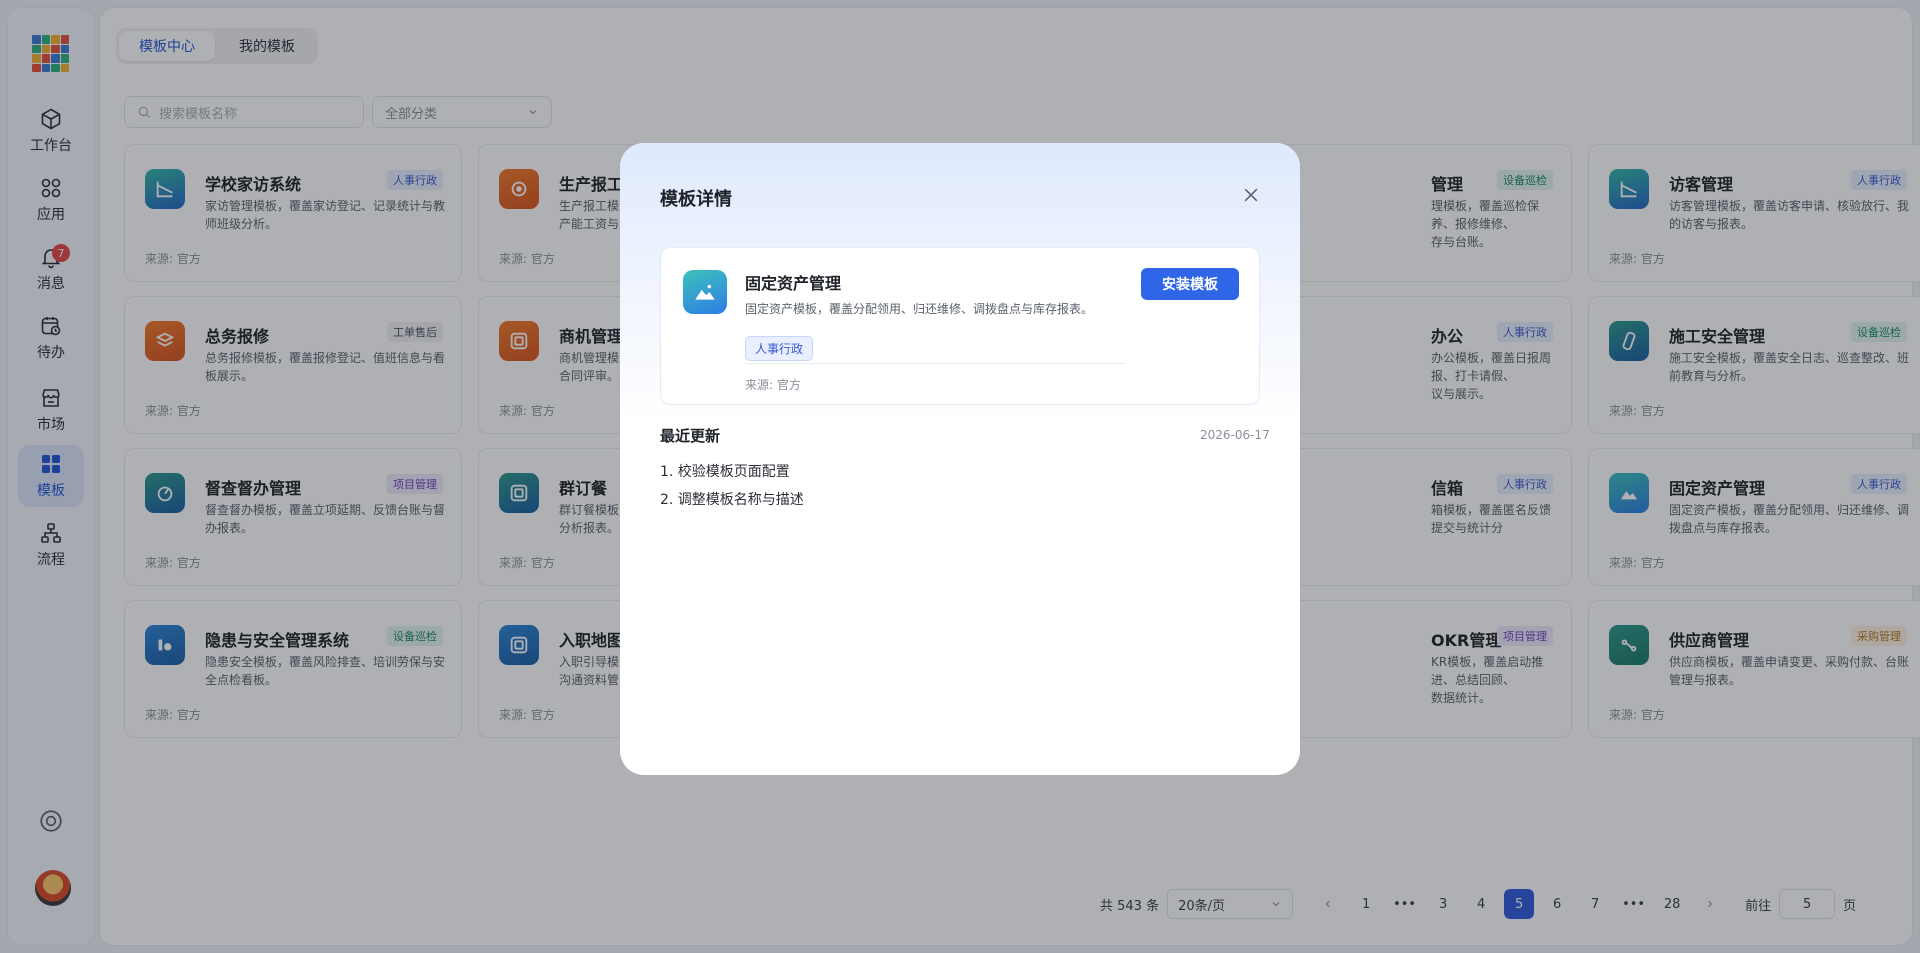 The image size is (1920, 953). Describe the element at coordinates (773, 385) in the screenshot. I see `template-source: 来源: 官方` at that location.